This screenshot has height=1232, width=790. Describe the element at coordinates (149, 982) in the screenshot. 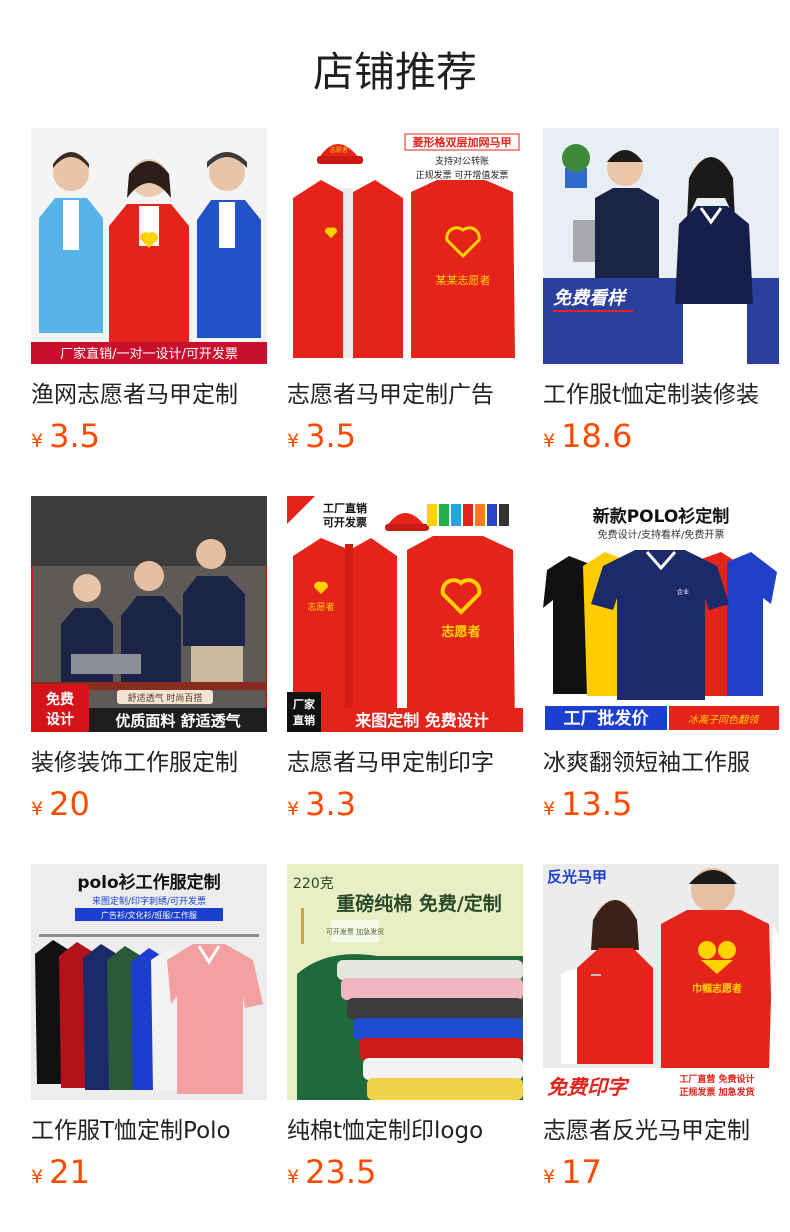

I see `product-image: polo衫工作服定制 来图定制/印字刺绣/可开发票 广告衫/文化衫/班服/工作服` at that location.